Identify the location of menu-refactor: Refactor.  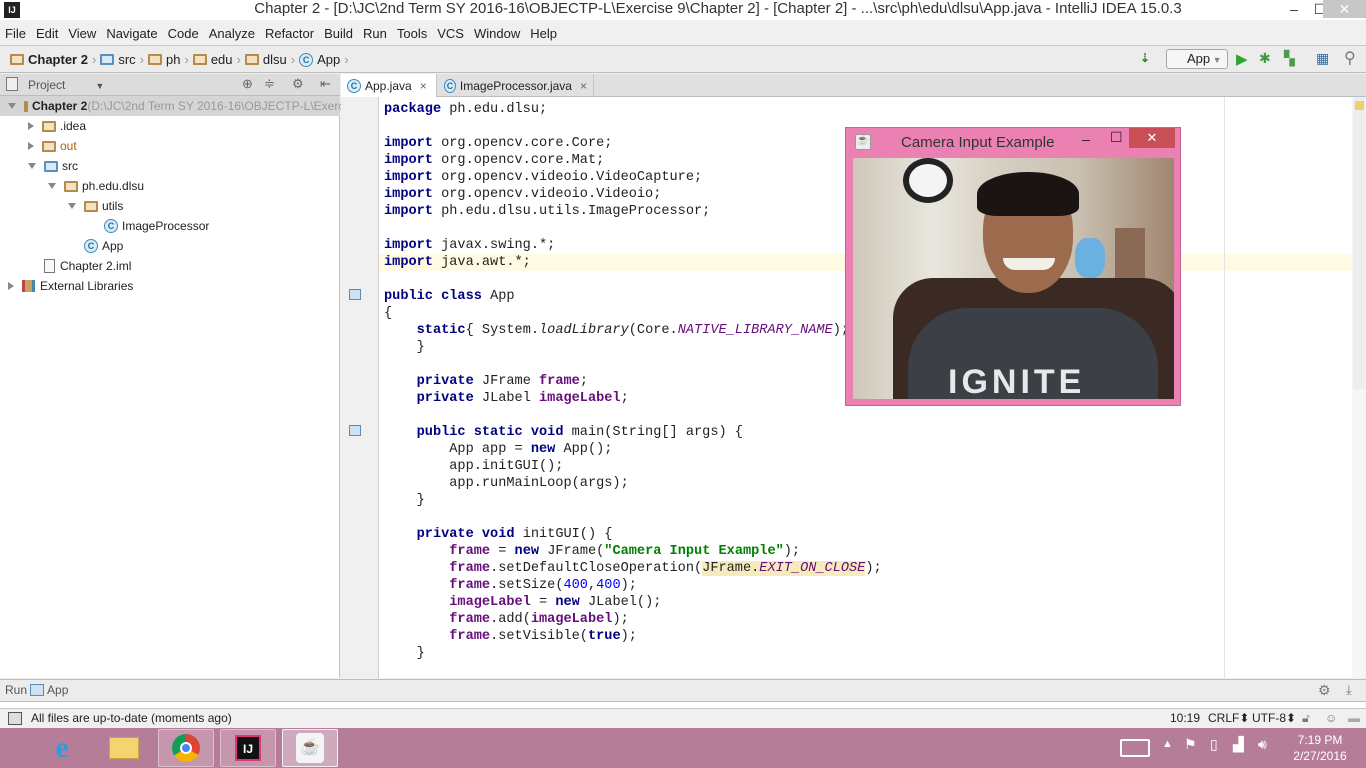
(289, 33).